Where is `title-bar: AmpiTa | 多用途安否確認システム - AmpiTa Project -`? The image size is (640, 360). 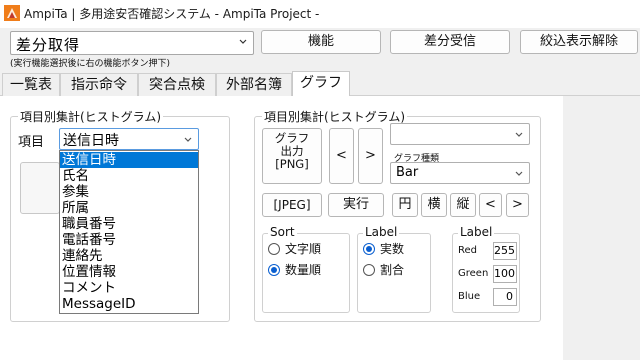 title-bar: AmpiTa | 多用途安否確認システム - AmpiTa Project - is located at coordinates (320, 14).